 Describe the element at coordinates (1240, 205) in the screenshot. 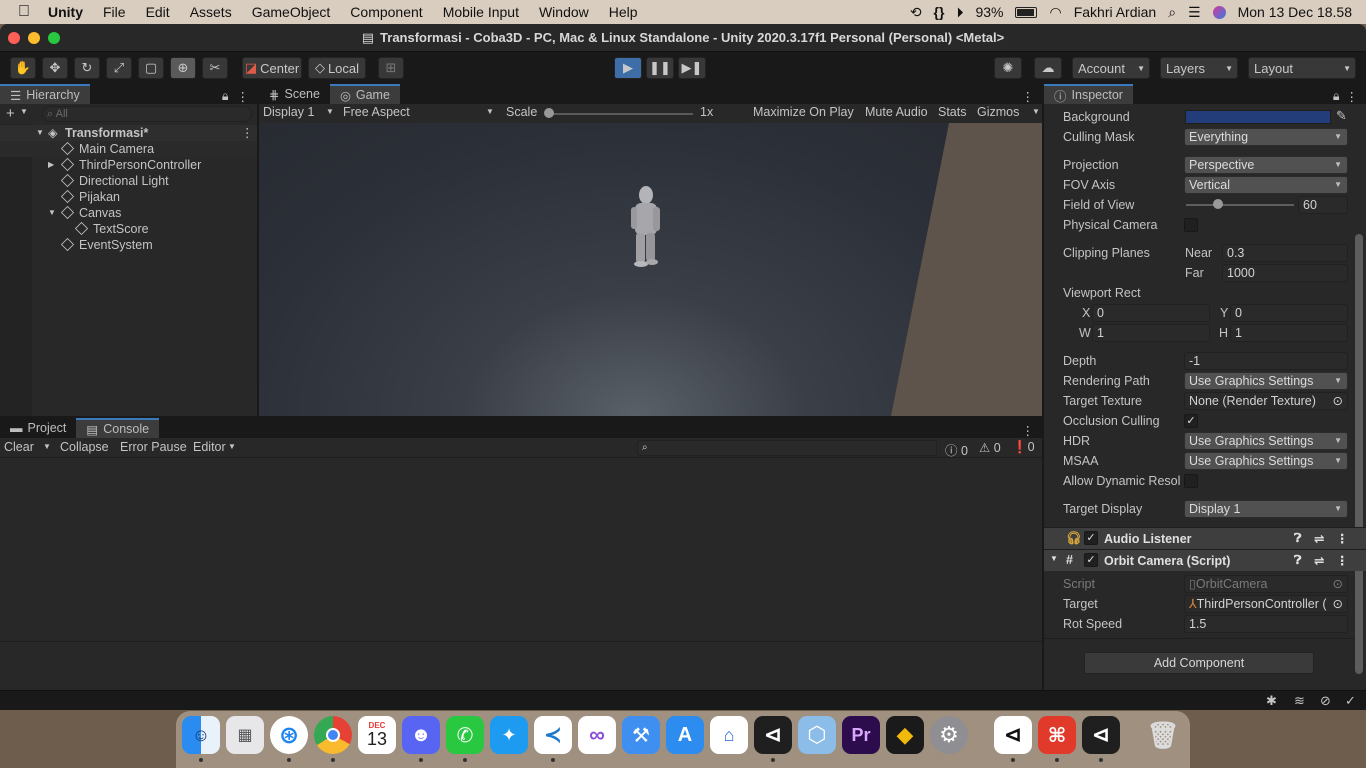

I see `fov-slider` at that location.